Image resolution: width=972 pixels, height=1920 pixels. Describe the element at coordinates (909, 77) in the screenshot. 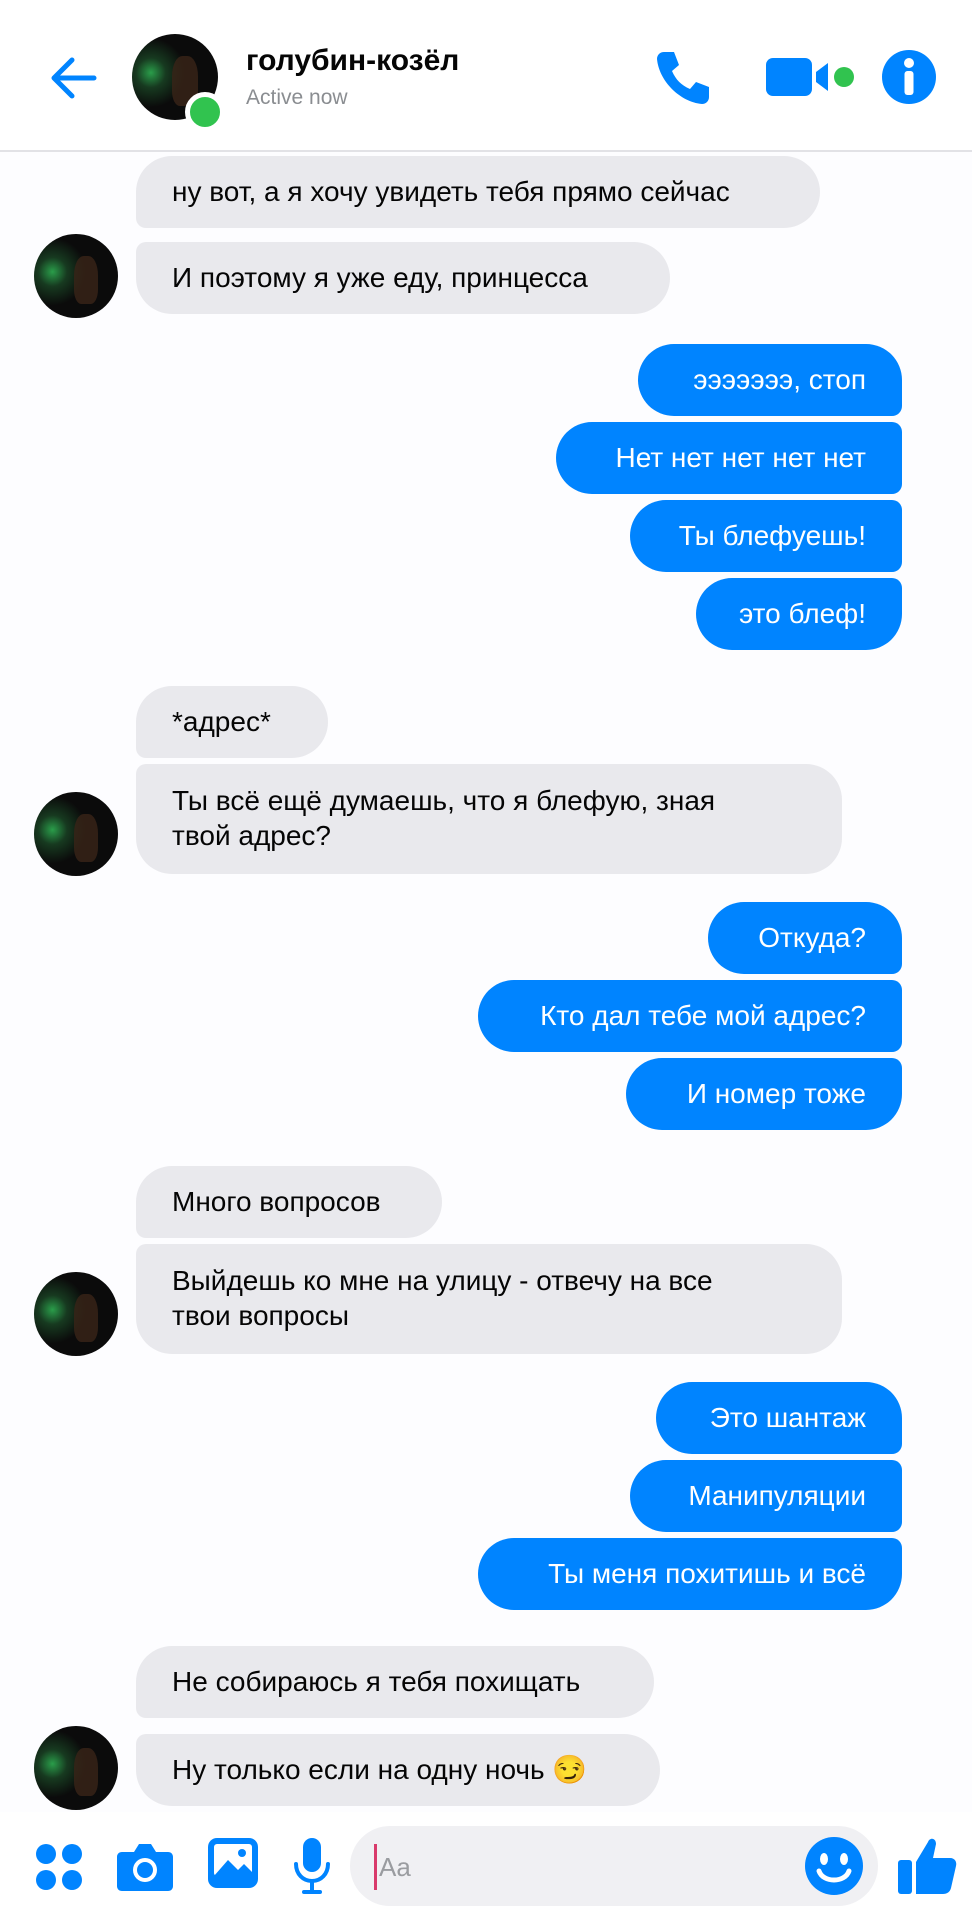

I see `info-icon` at that location.